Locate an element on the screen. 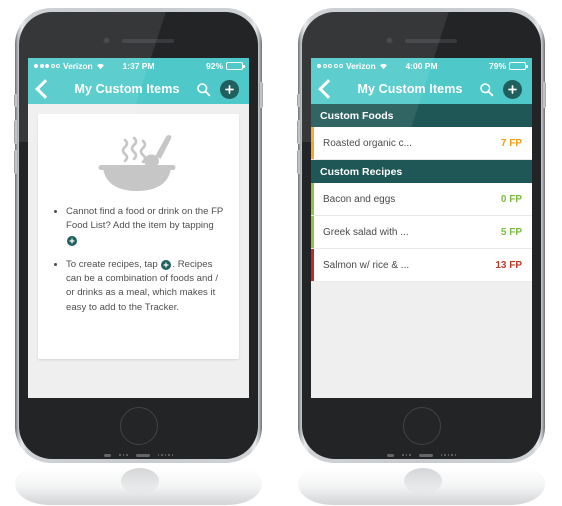 The image size is (562, 506). status-bar-right: 79% is located at coordinates (508, 66).